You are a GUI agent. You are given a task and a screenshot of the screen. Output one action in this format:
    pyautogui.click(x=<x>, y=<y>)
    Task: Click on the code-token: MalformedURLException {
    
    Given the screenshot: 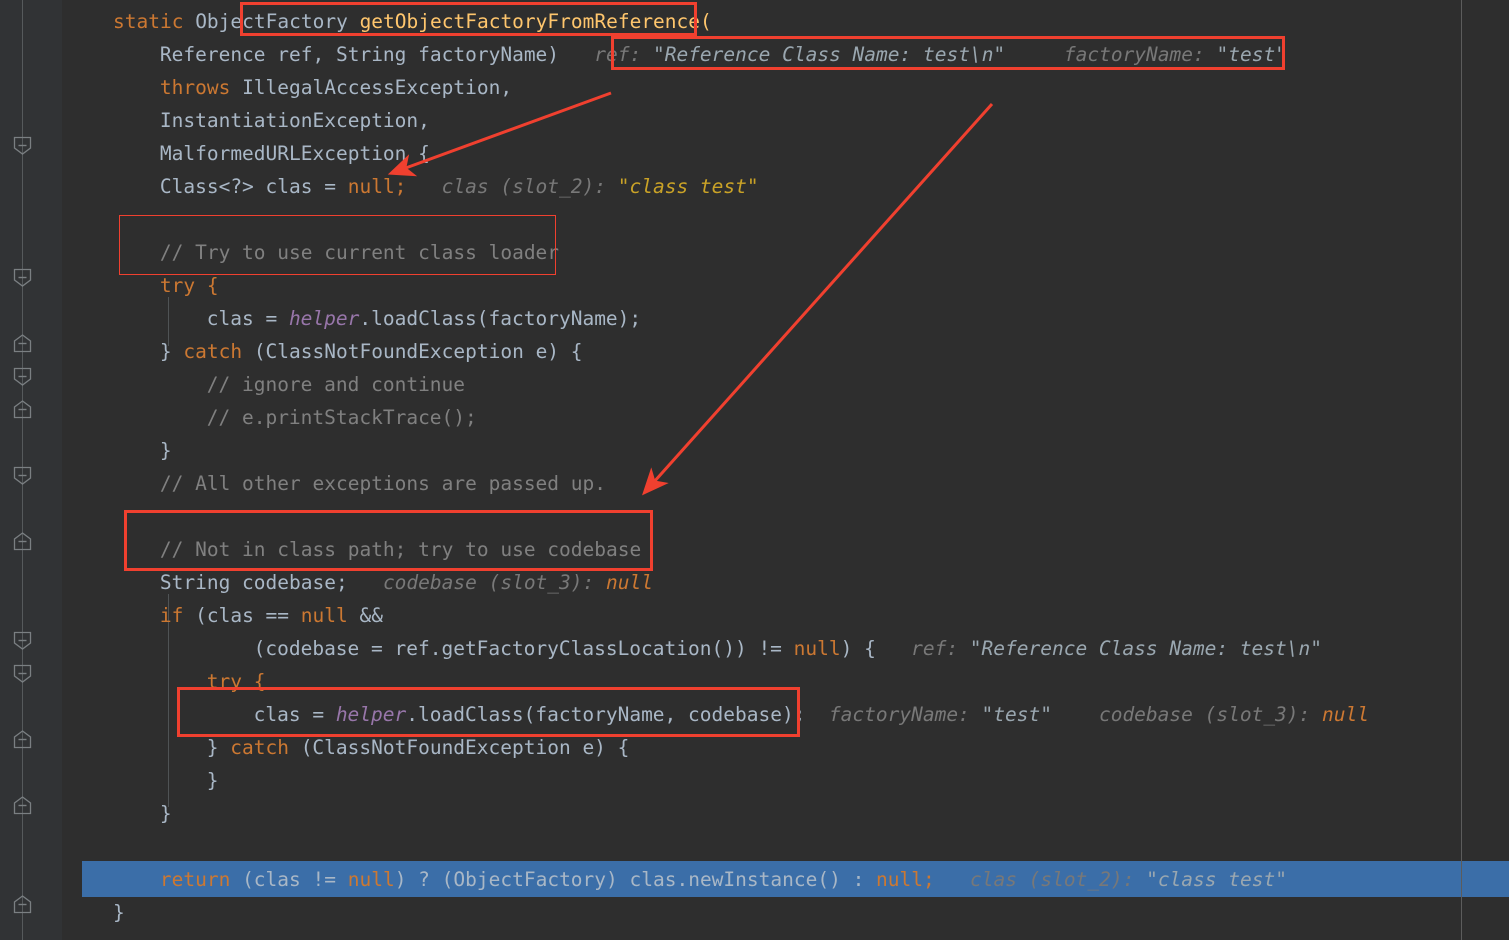 What is the action you would take?
    pyautogui.click(x=294, y=153)
    